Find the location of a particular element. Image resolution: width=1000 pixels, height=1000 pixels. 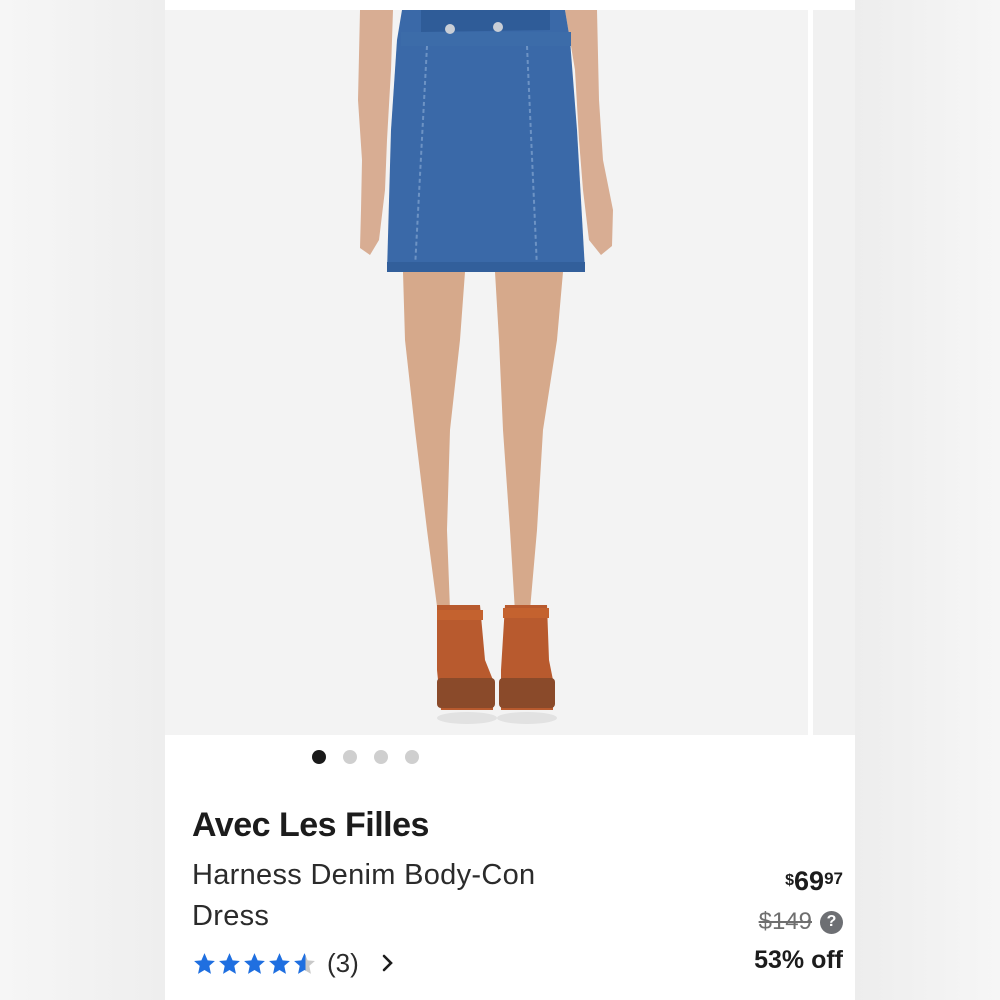

star-rating is located at coordinates (254, 963).